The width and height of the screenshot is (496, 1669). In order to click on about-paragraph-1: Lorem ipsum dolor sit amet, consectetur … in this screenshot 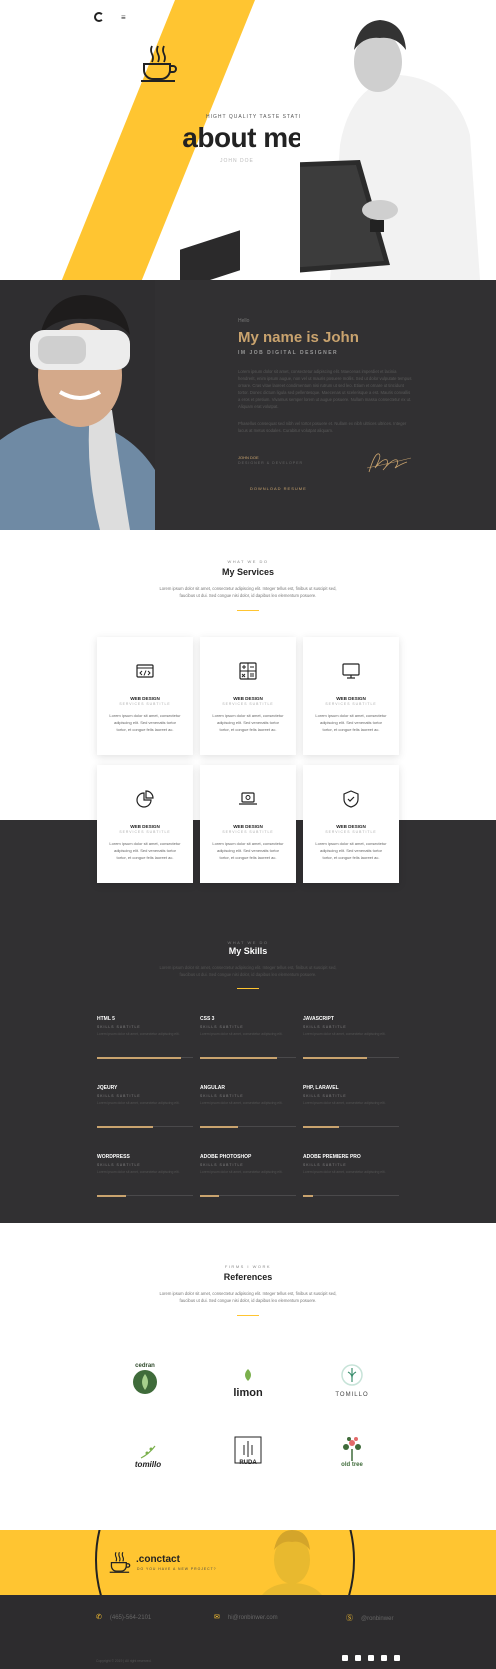, I will do `click(325, 389)`.